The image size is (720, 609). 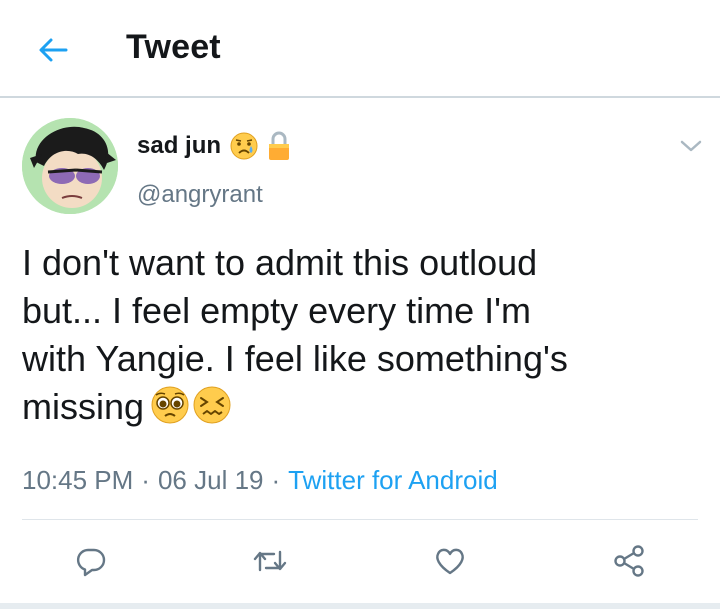 I want to click on confounded-face-emoji, so click(x=212, y=405).